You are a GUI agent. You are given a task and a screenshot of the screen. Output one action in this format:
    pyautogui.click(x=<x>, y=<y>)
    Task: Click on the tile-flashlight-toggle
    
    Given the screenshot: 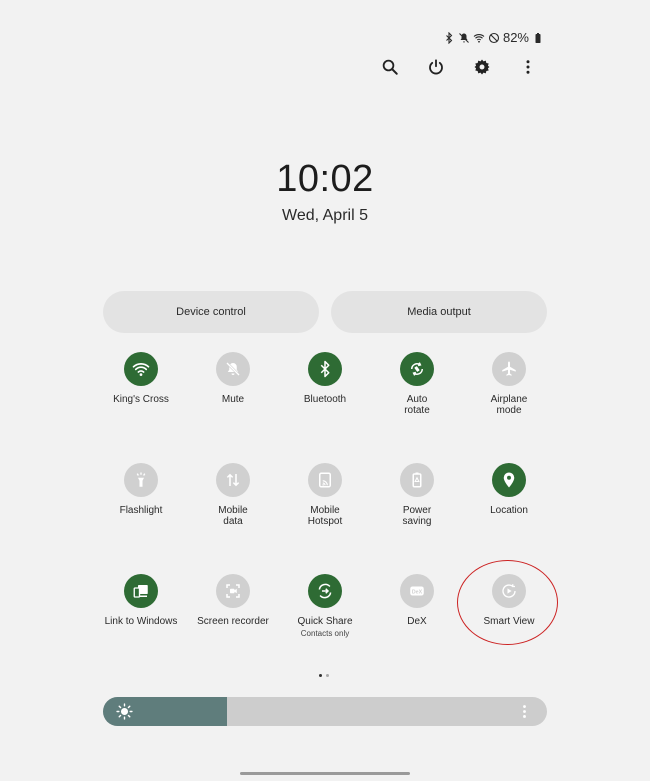 What is the action you would take?
    pyautogui.click(x=141, y=480)
    